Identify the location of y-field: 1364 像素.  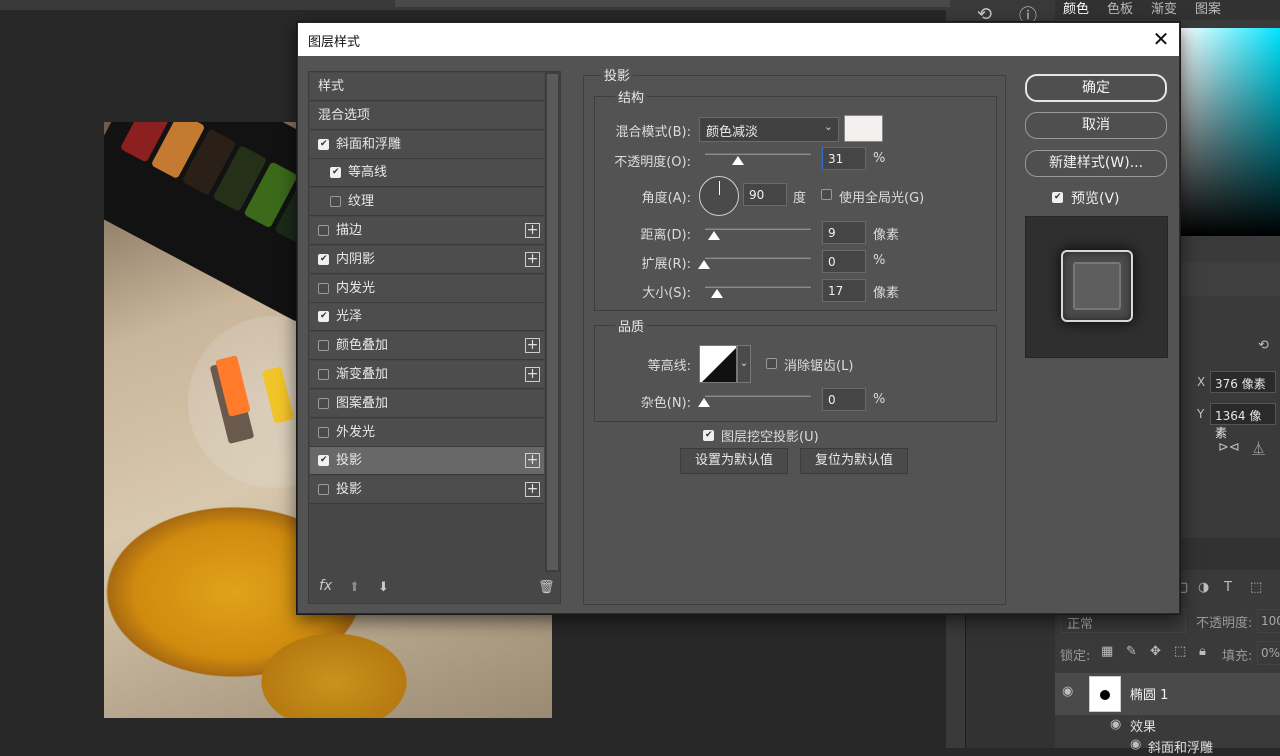
(1243, 421).